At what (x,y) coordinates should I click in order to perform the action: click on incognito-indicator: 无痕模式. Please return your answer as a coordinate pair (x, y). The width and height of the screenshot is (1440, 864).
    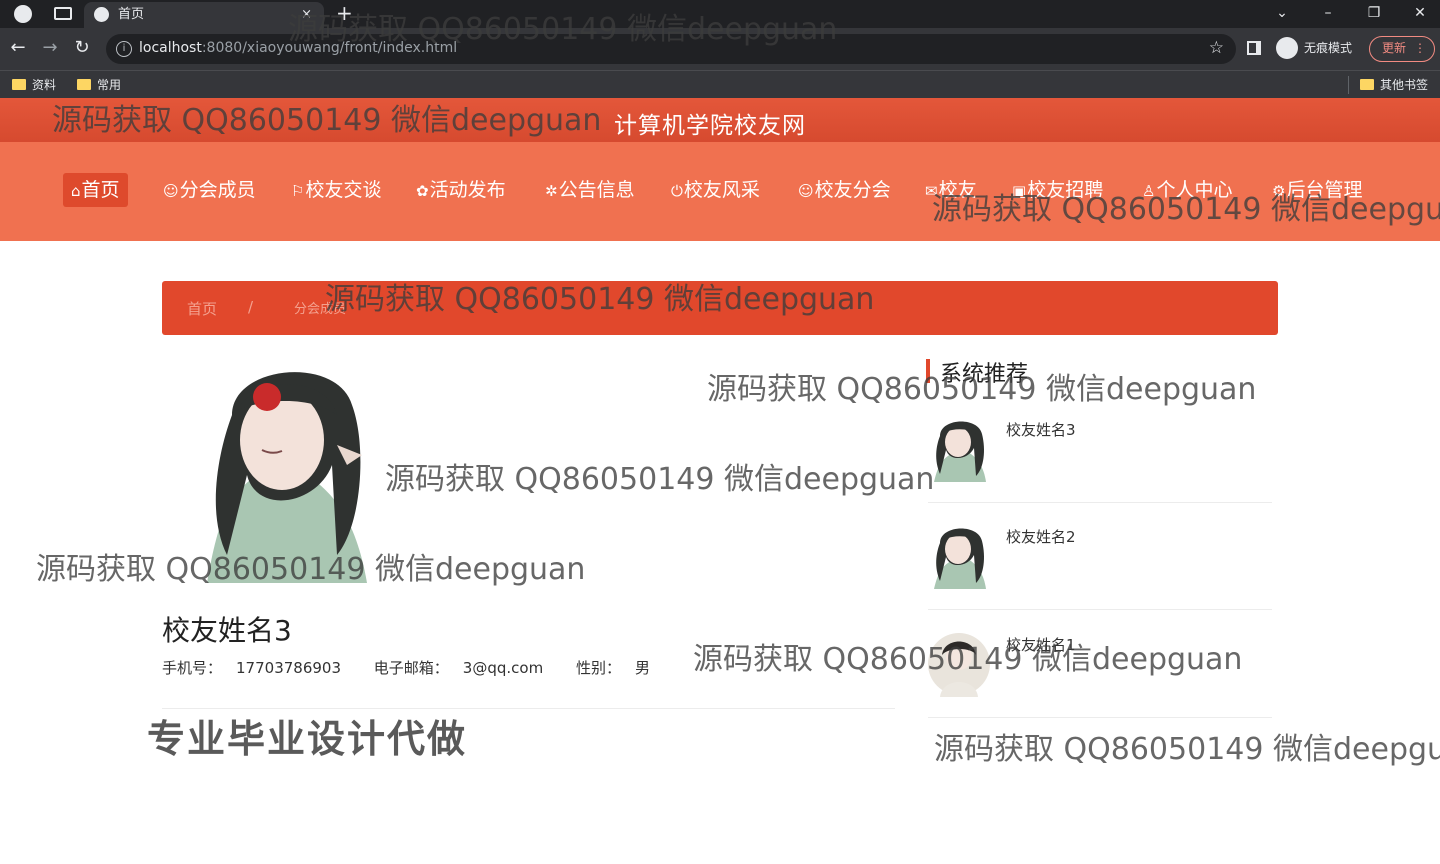
    Looking at the image, I should click on (1313, 48).